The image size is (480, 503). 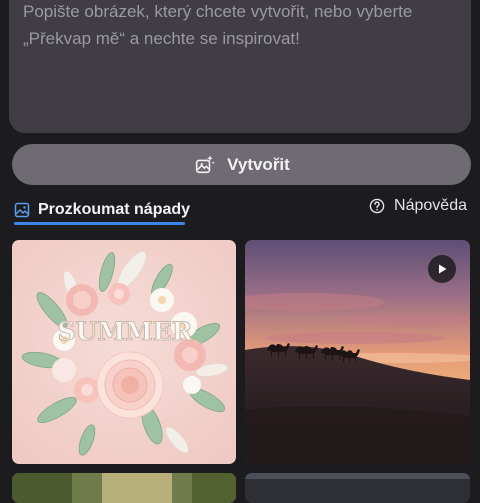 I want to click on gallery-card-forest, so click(x=124, y=488).